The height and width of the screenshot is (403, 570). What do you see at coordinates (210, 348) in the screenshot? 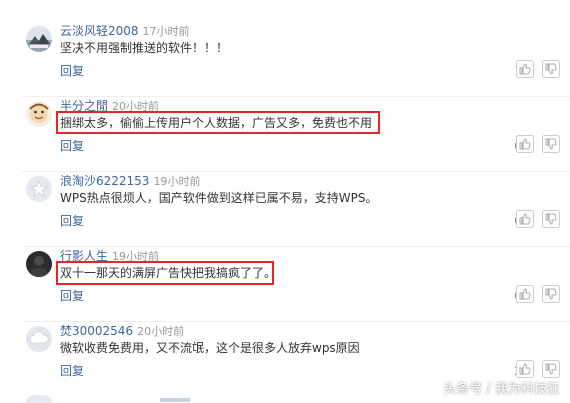
I see `comment-text: 微软收费免费用，又不流氓，这个是很多人放弃wps原因` at bounding box center [210, 348].